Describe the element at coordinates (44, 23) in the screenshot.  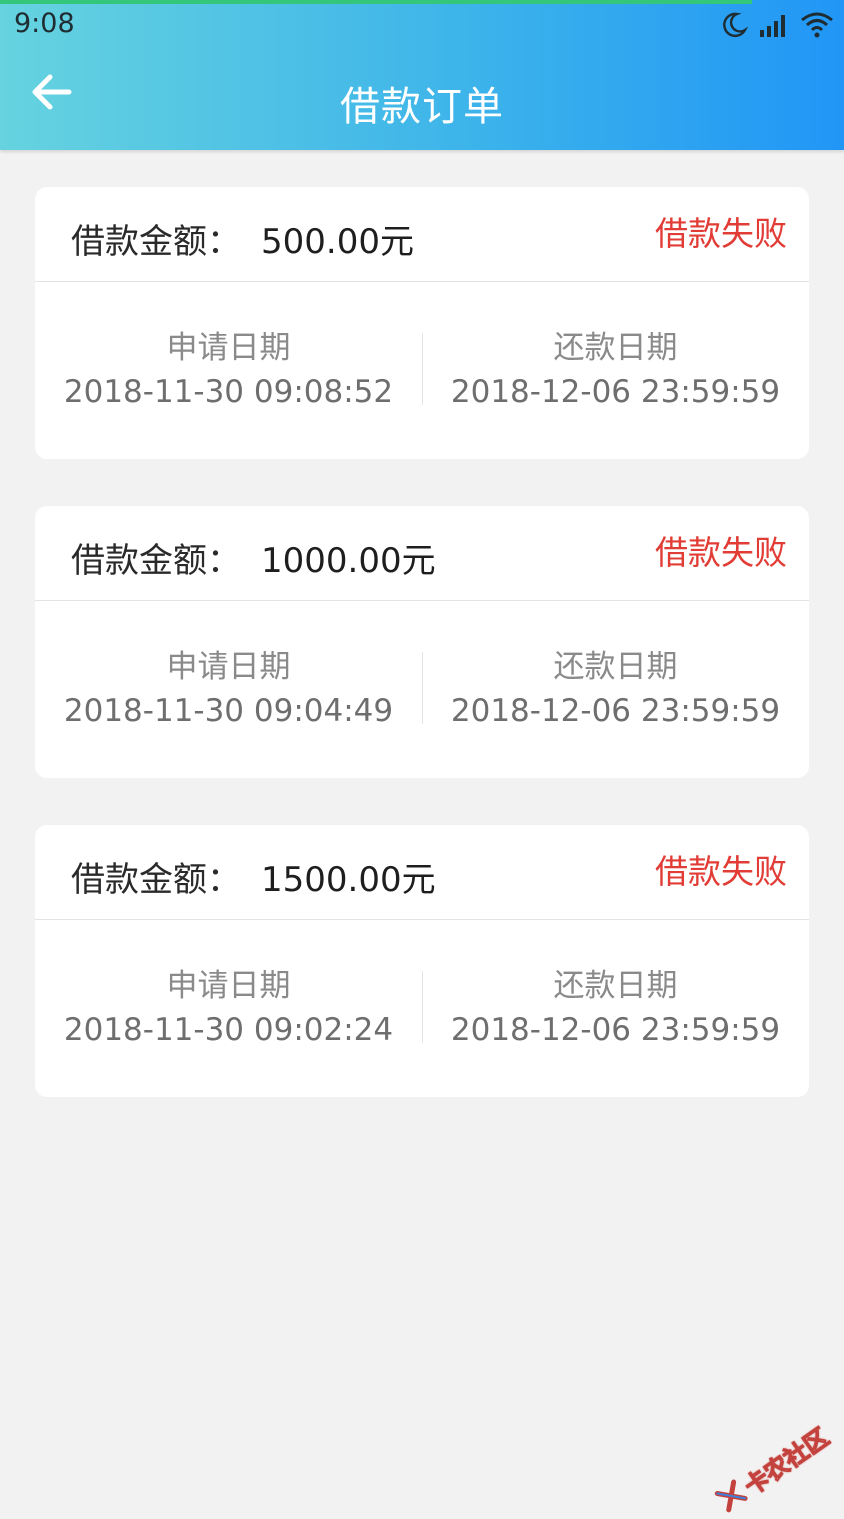
I see `status-time: 9:08` at that location.